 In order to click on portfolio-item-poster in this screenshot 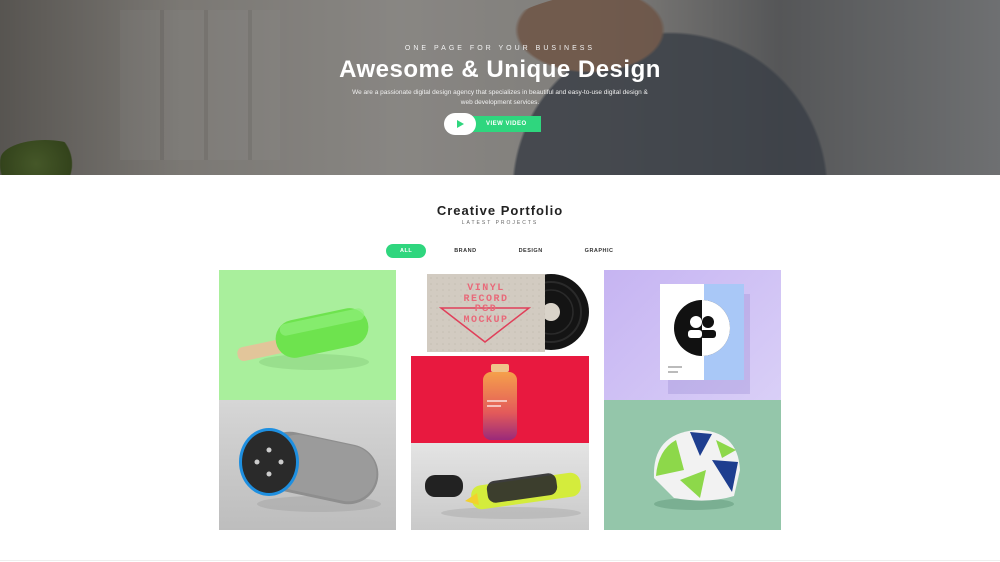, I will do `click(692, 335)`.